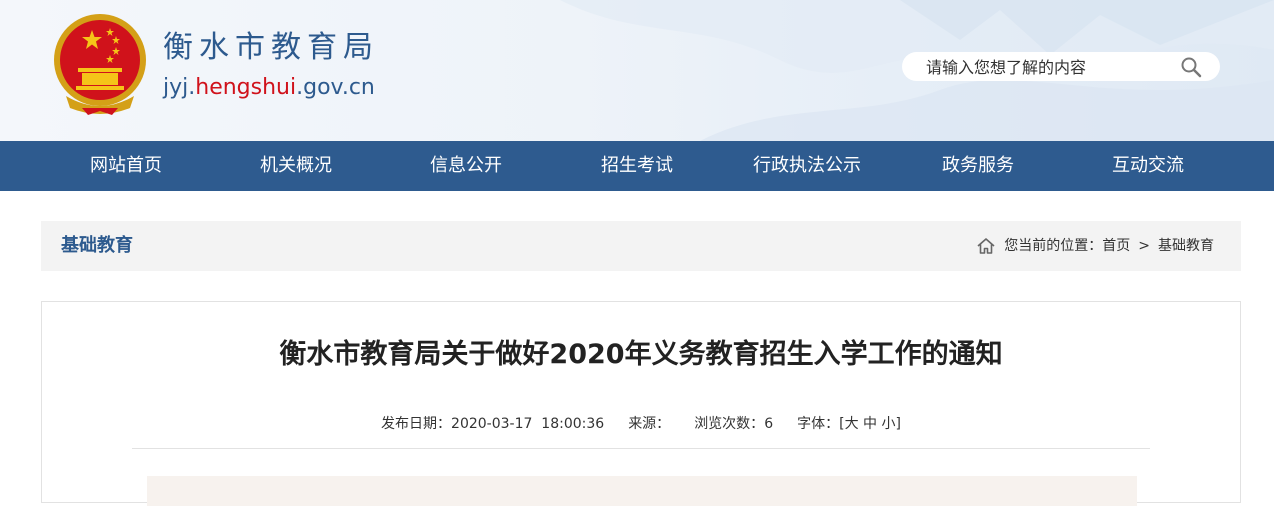 This screenshot has height=506, width=1274. Describe the element at coordinates (986, 246) in the screenshot. I see `home-icon` at that location.